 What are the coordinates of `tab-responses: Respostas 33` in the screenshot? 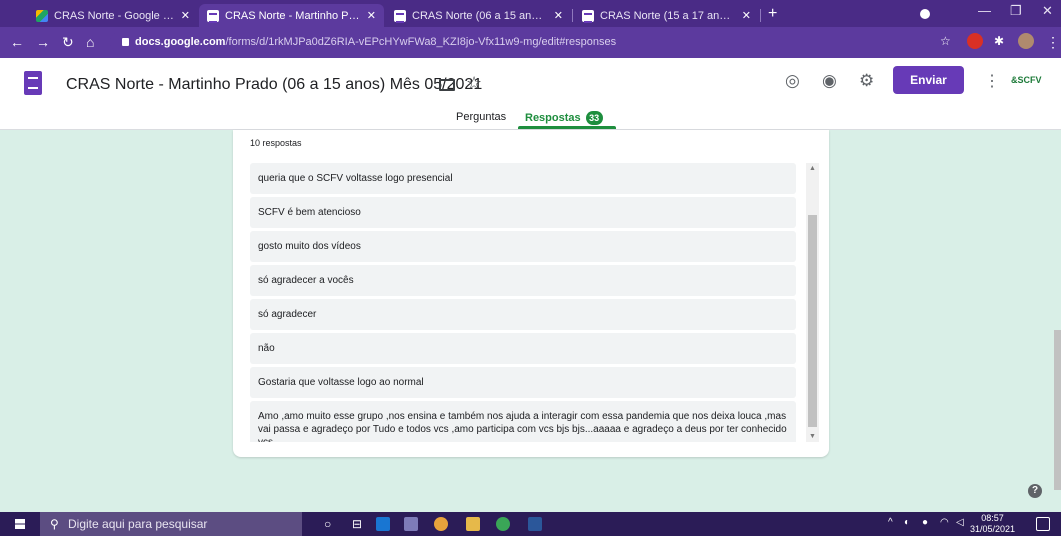 It's located at (564, 118).